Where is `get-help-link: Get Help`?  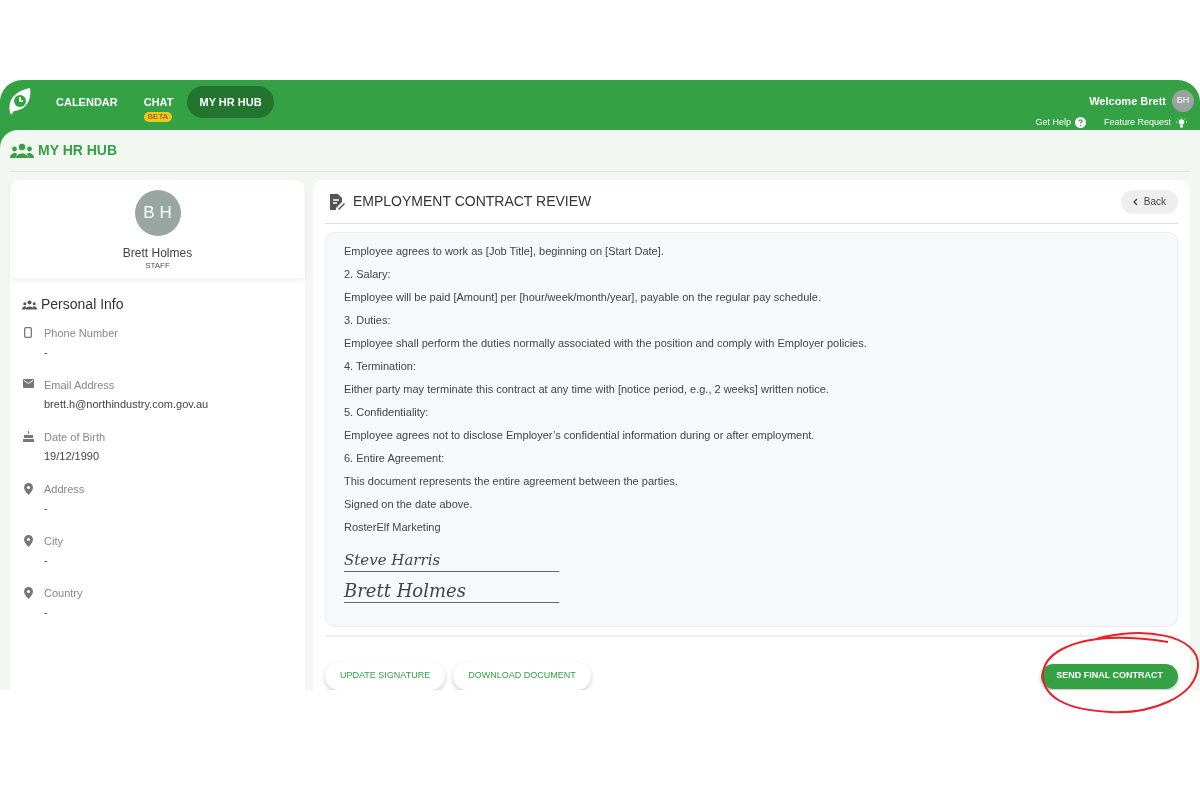
get-help-link: Get Help is located at coordinates (1060, 123).